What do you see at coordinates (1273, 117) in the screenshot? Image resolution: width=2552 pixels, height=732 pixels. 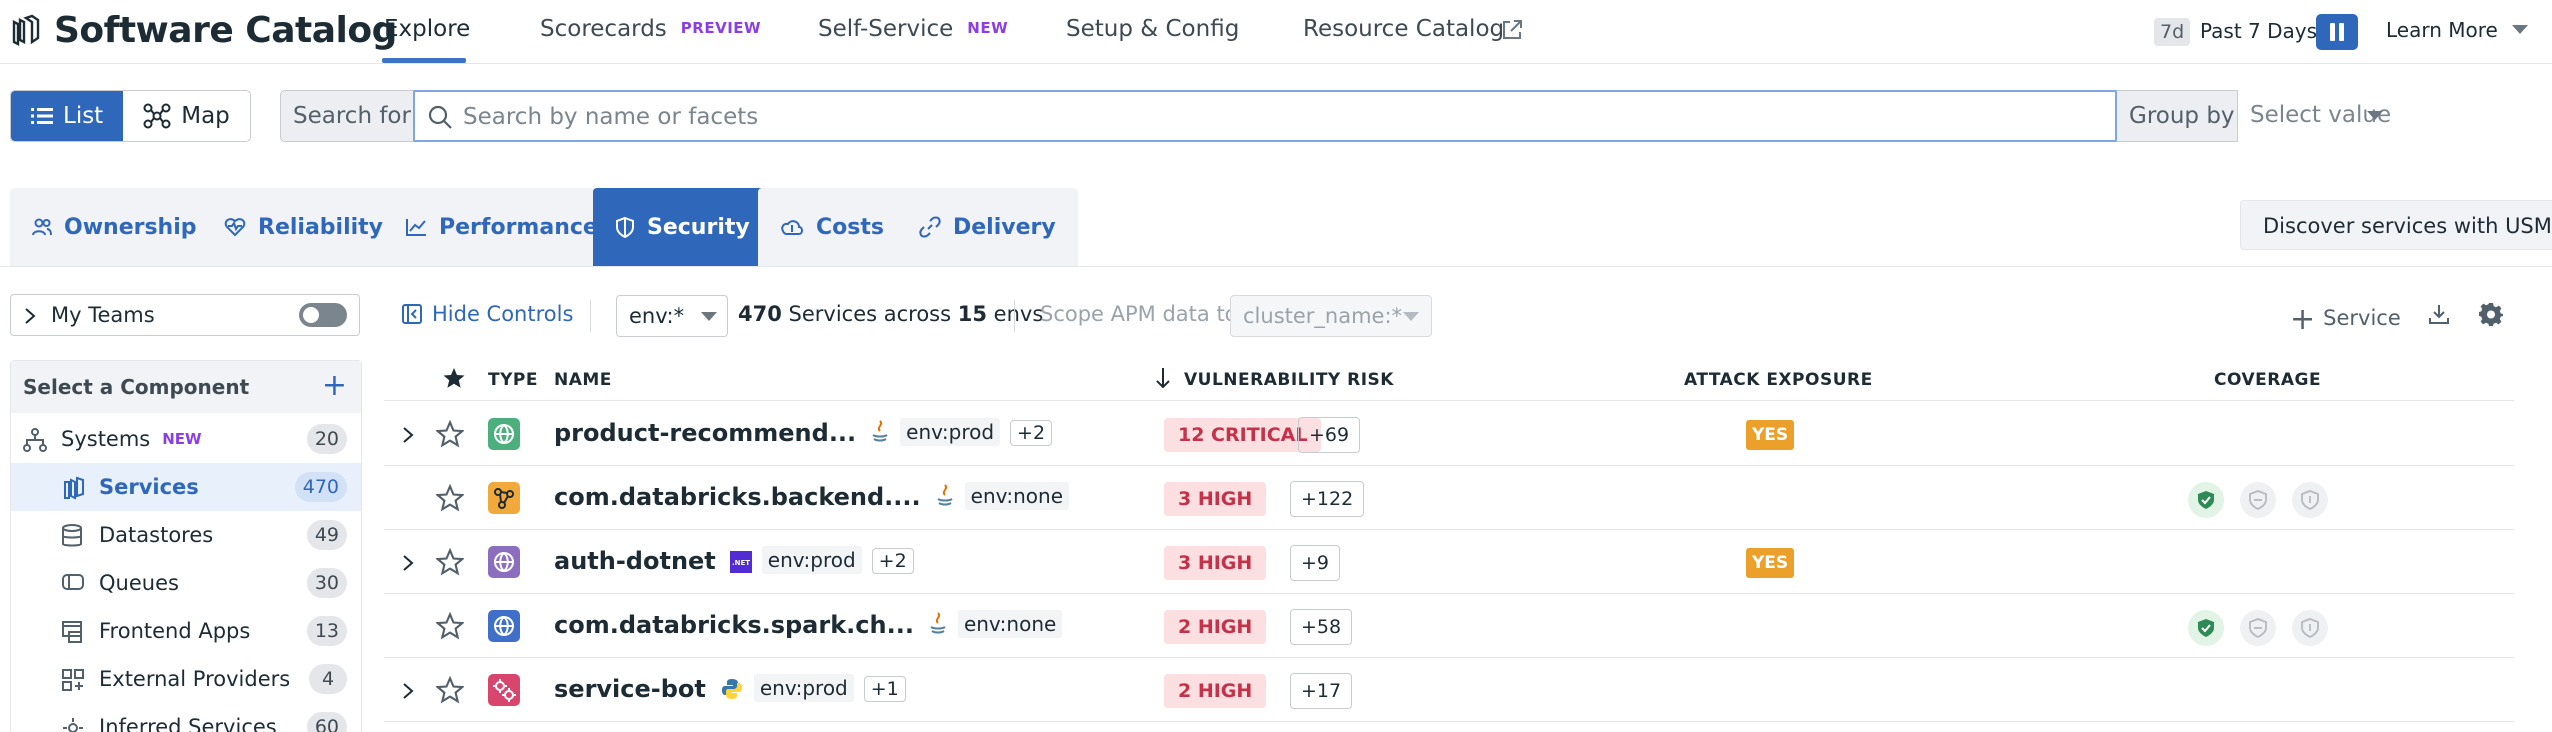 I see `search-input` at bounding box center [1273, 117].